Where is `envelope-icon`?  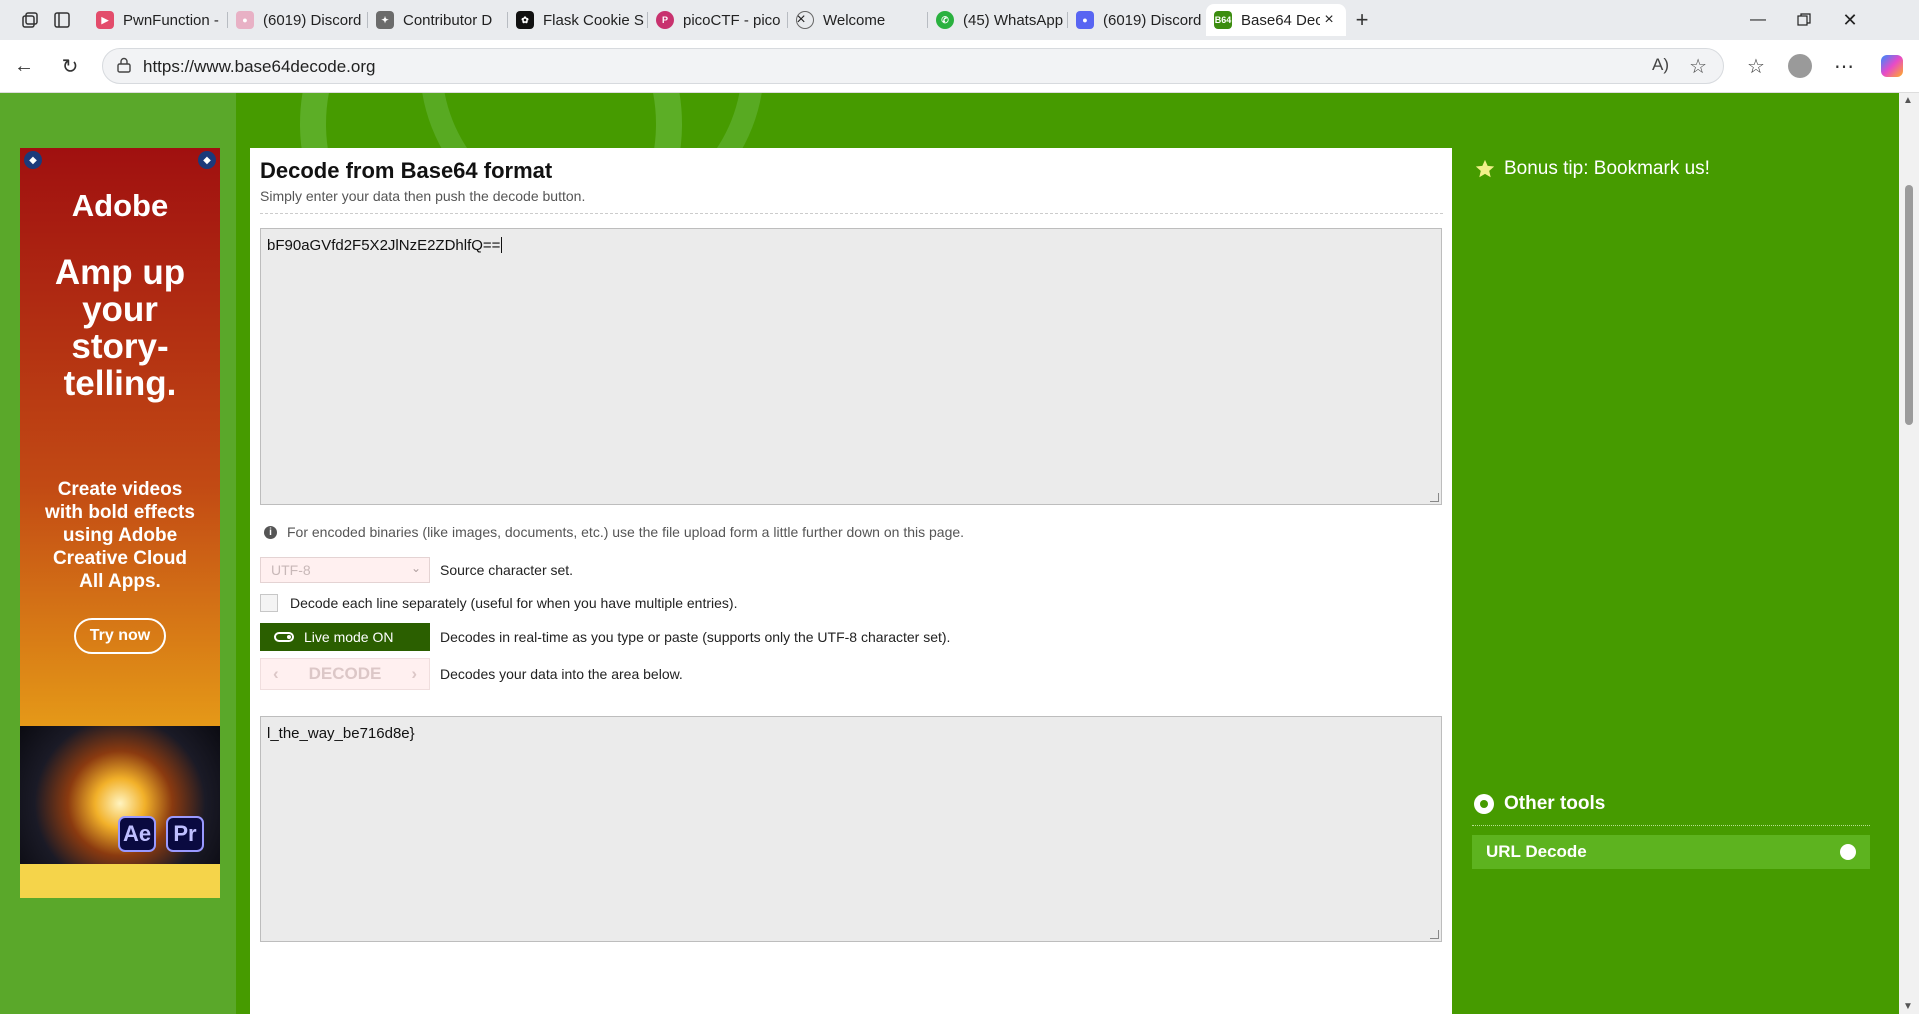 envelope-icon is located at coordinates (1848, 852).